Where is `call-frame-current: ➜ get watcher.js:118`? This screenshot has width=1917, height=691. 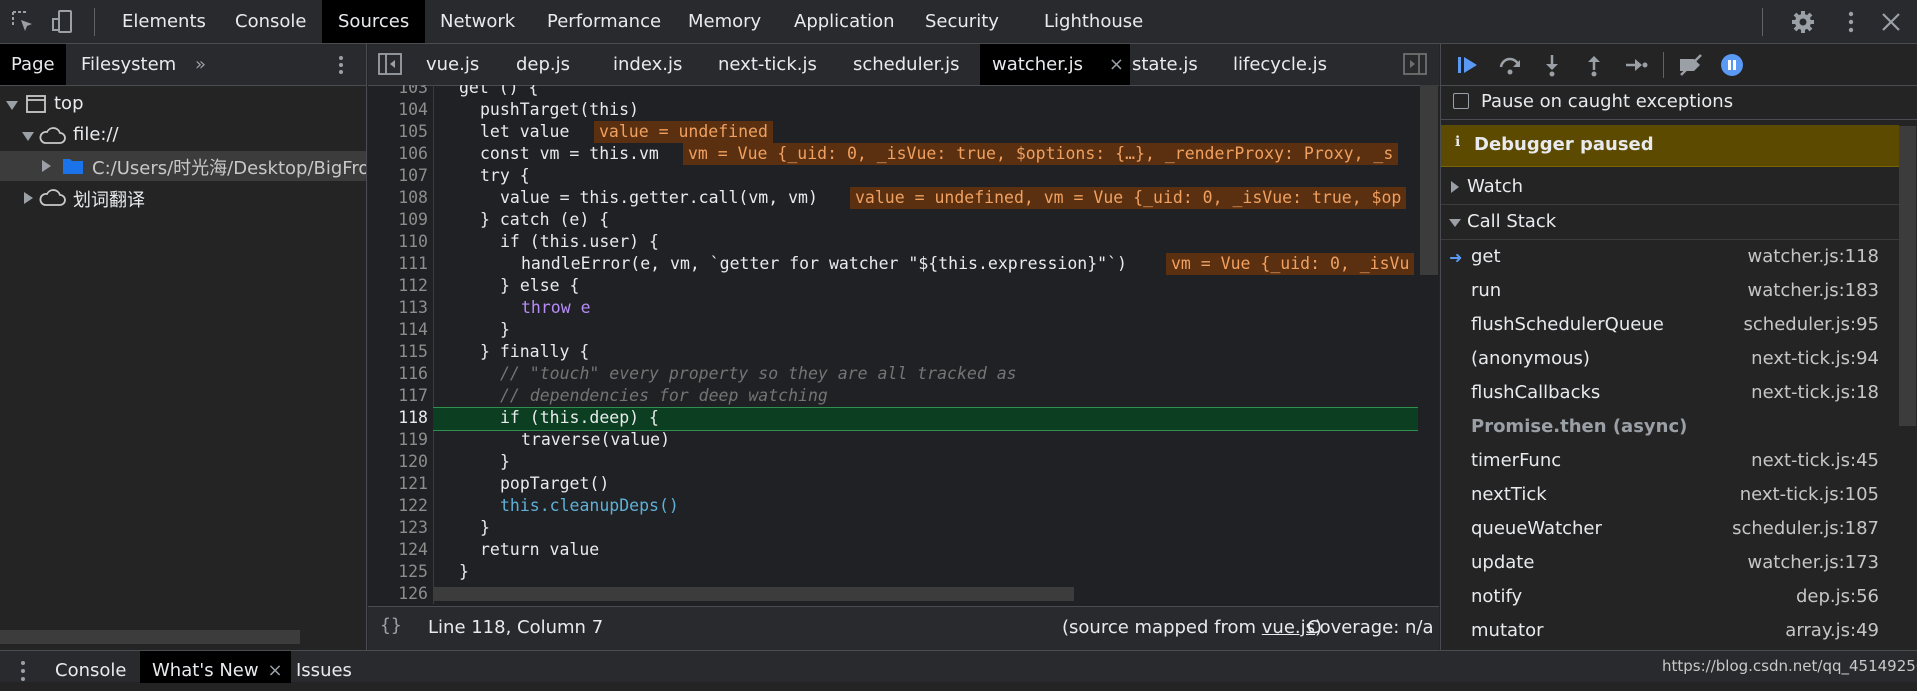
call-frame-current: ➜ get watcher.js:118 is located at coordinates (1670, 257).